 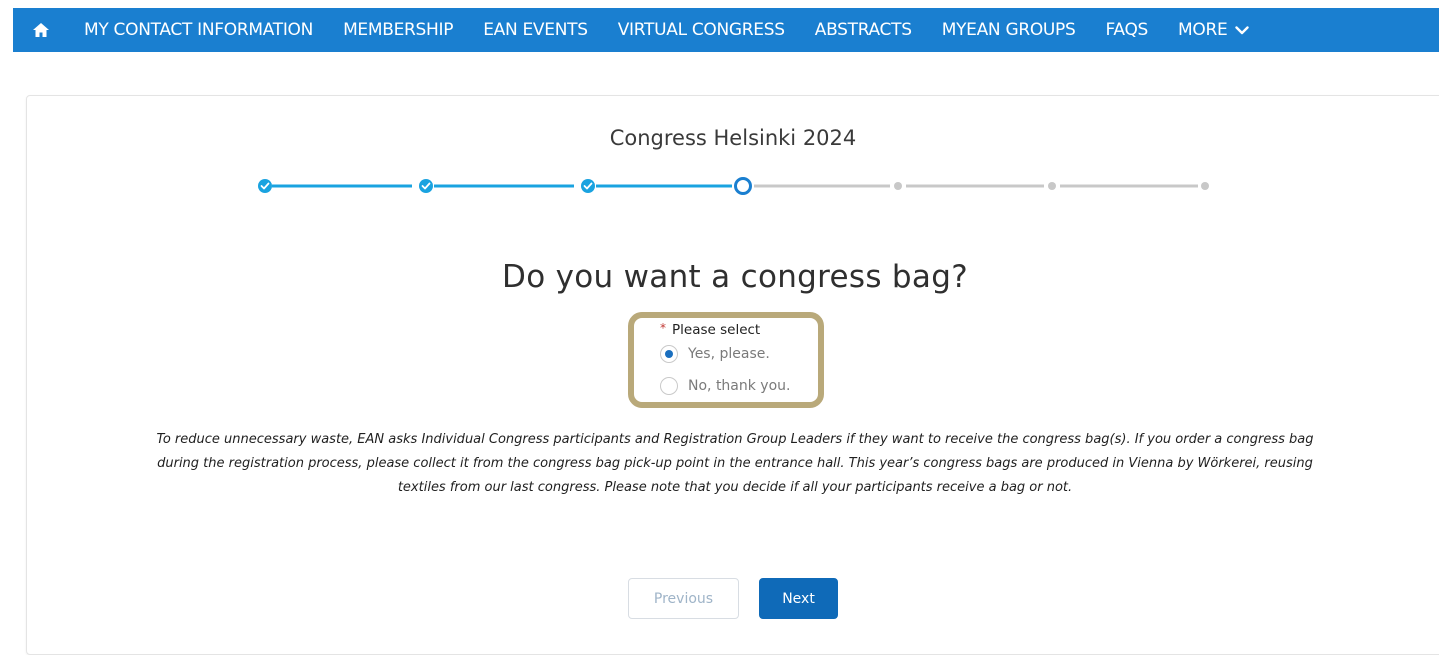 What do you see at coordinates (1009, 30) in the screenshot?
I see `nav-myean-groups: MYEAN GROUPS` at bounding box center [1009, 30].